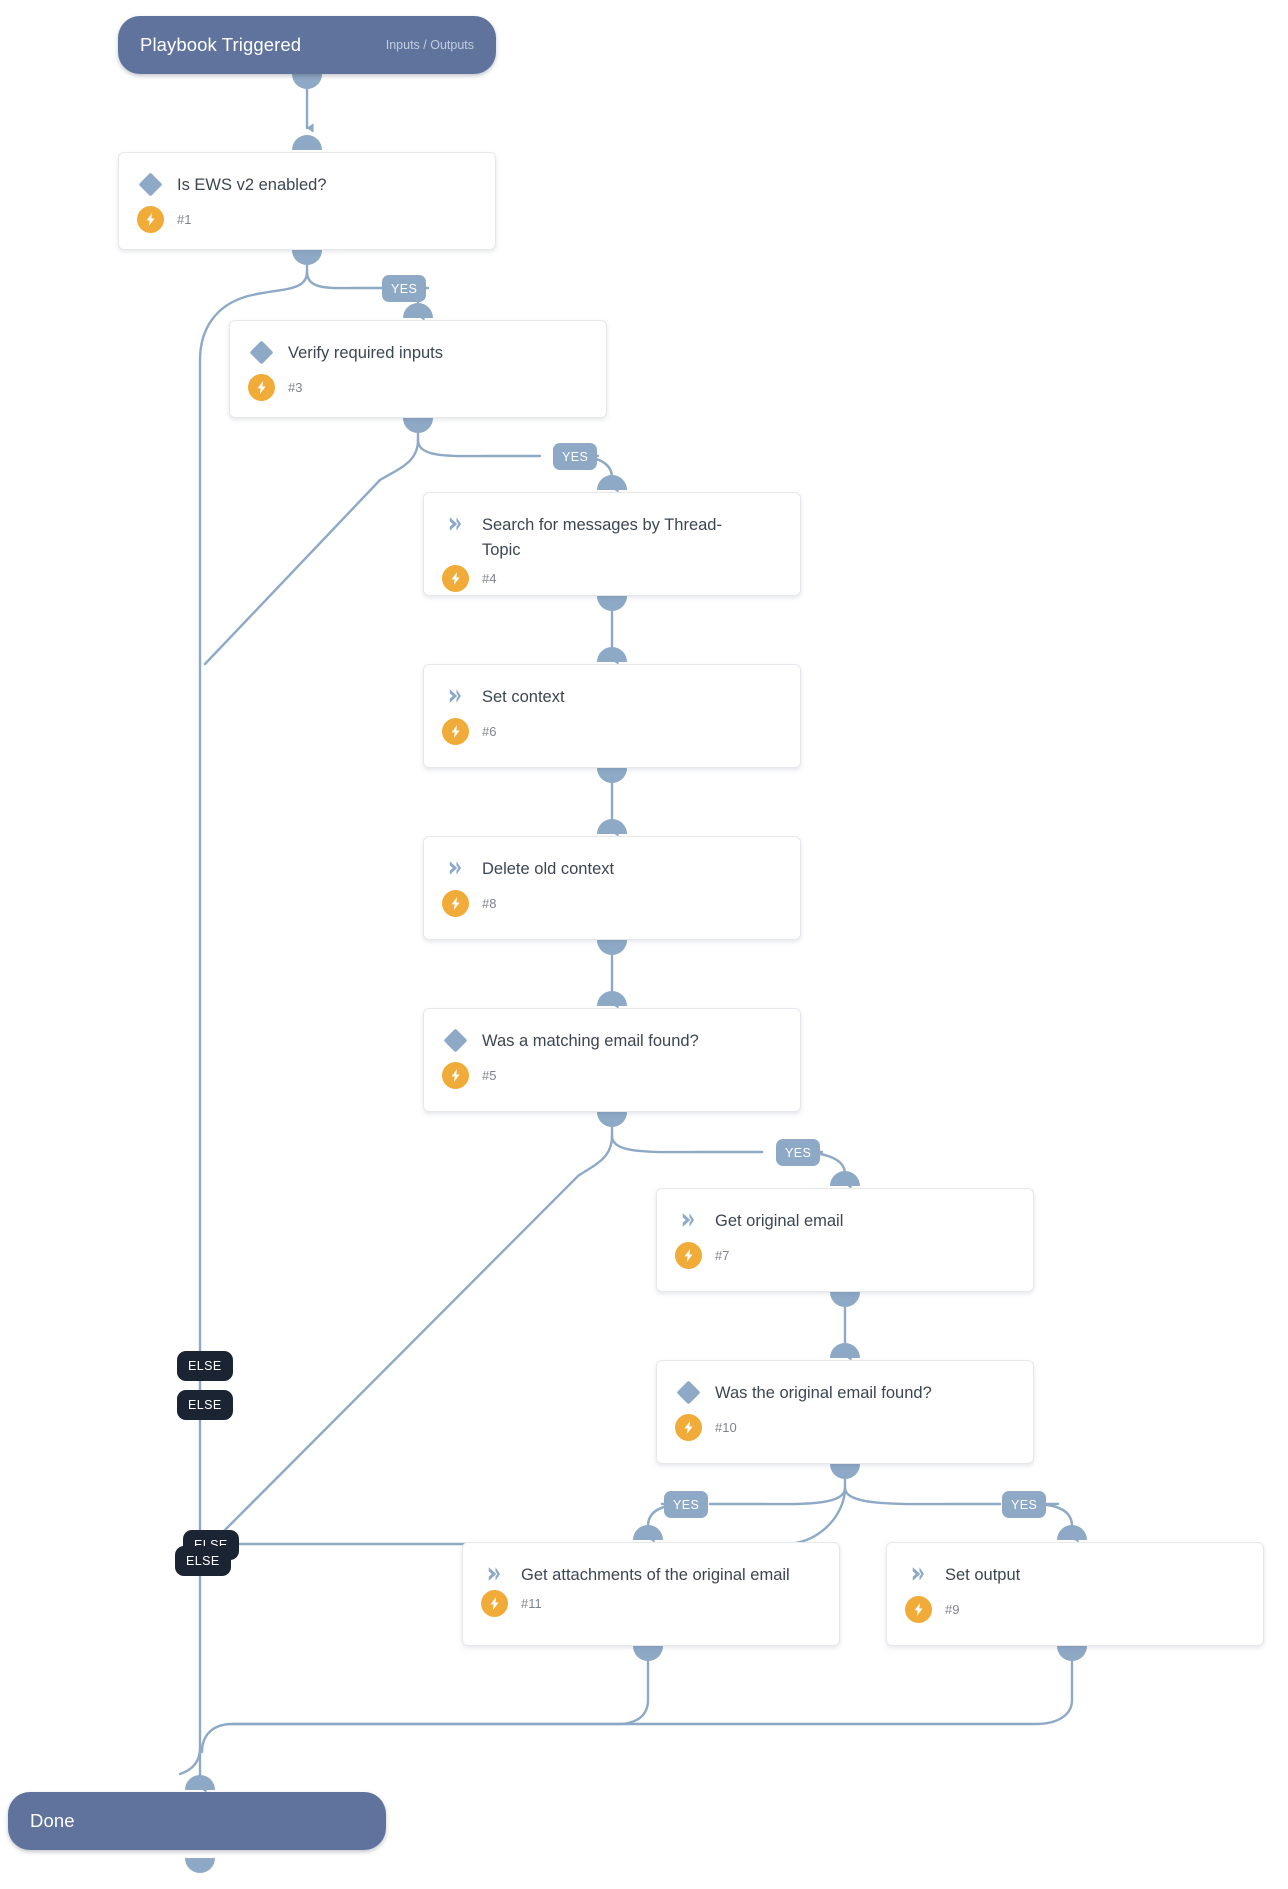 This screenshot has height=1889, width=1288. I want to click on node-card-set-context: Set context #6, so click(612, 716).